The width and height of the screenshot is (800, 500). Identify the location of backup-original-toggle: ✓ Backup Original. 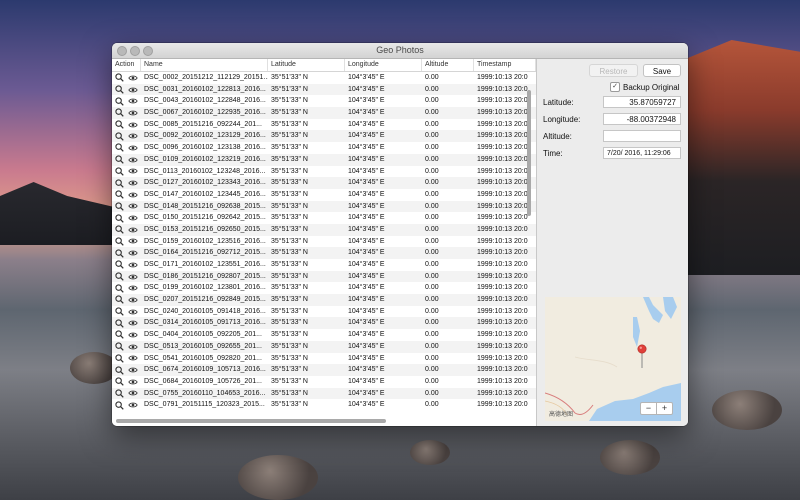
(644, 87).